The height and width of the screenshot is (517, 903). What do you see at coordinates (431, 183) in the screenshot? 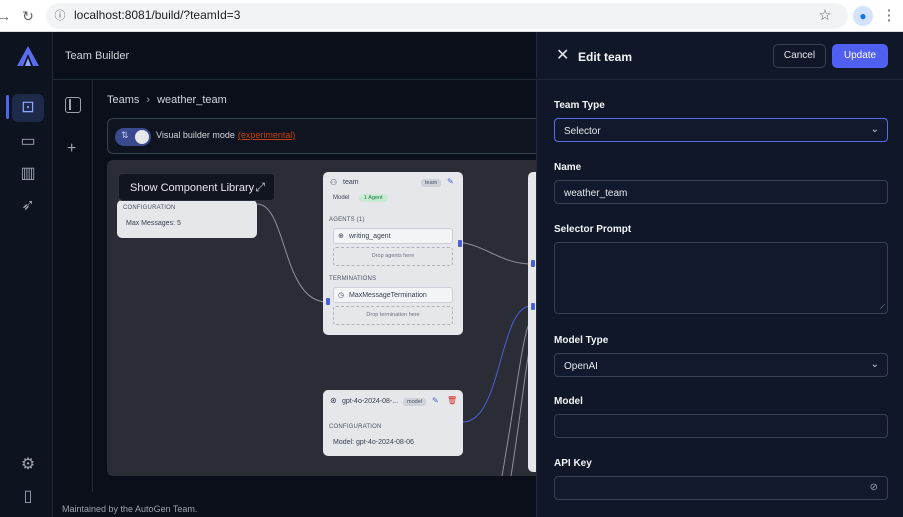
I see `team-node-tag: team` at bounding box center [431, 183].